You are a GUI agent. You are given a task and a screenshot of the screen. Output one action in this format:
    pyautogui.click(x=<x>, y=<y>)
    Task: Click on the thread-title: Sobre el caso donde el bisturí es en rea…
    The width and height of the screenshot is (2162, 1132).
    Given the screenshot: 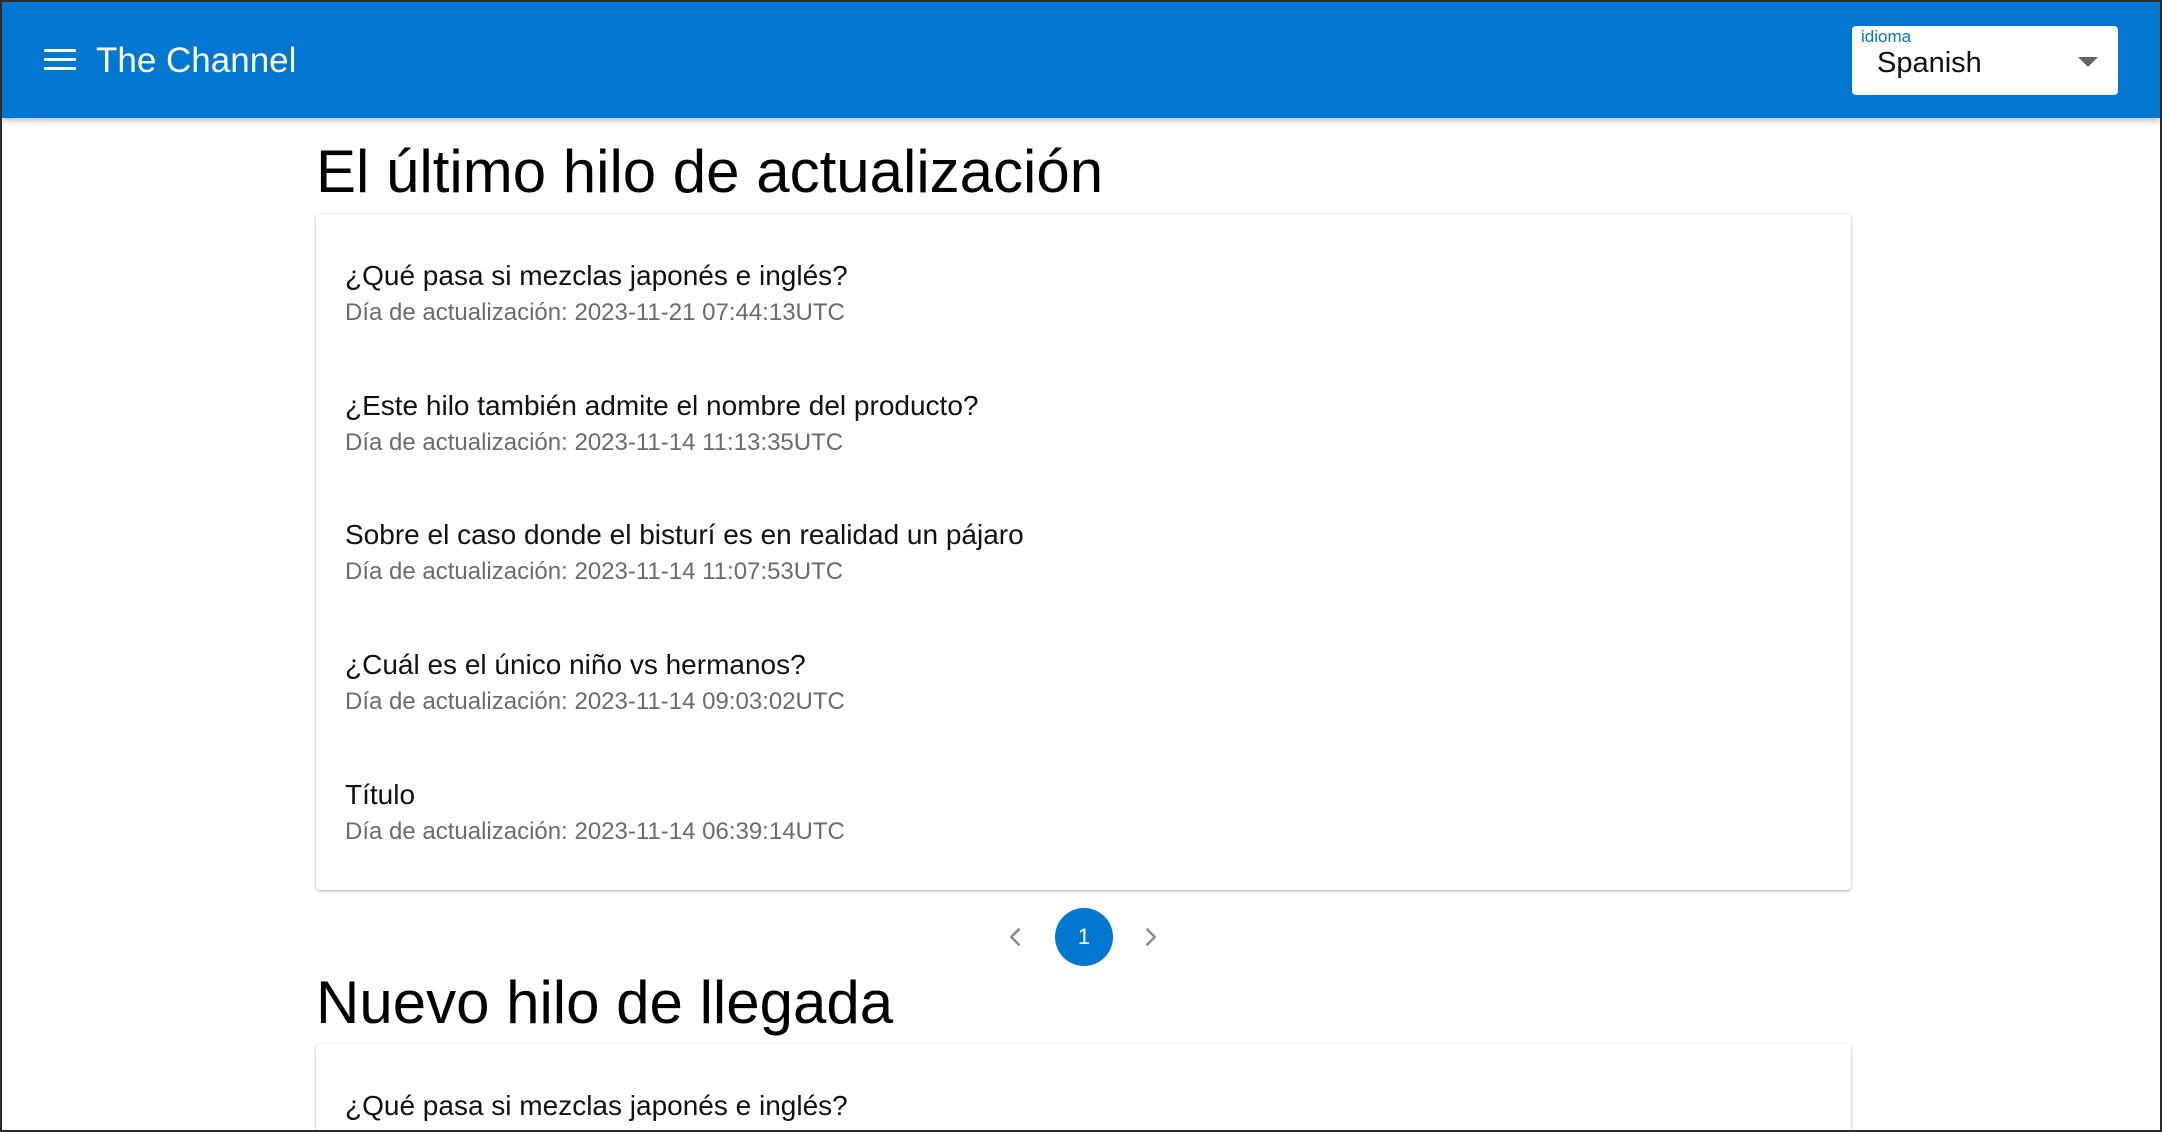 What is the action you would take?
    pyautogui.click(x=1045, y=535)
    